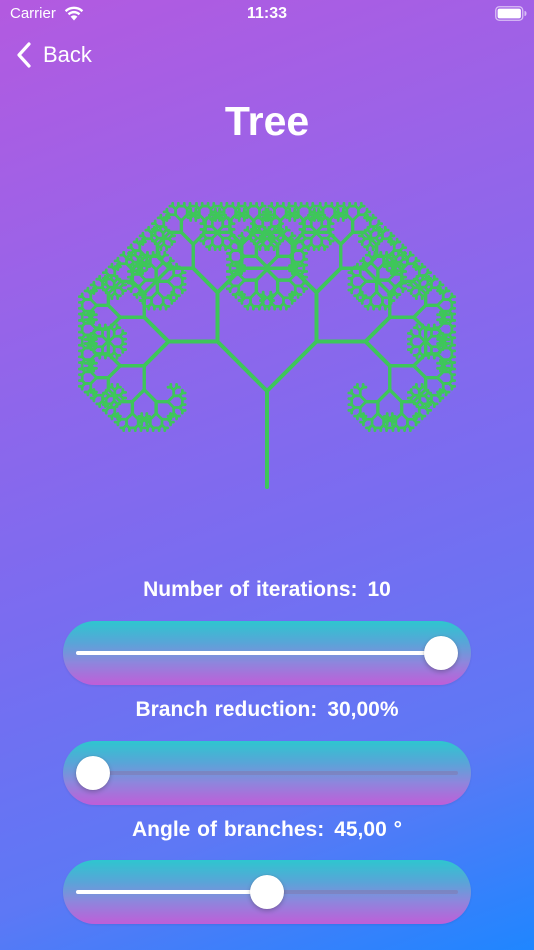 The image size is (534, 950). I want to click on branch-reduction-slider, so click(267, 773).